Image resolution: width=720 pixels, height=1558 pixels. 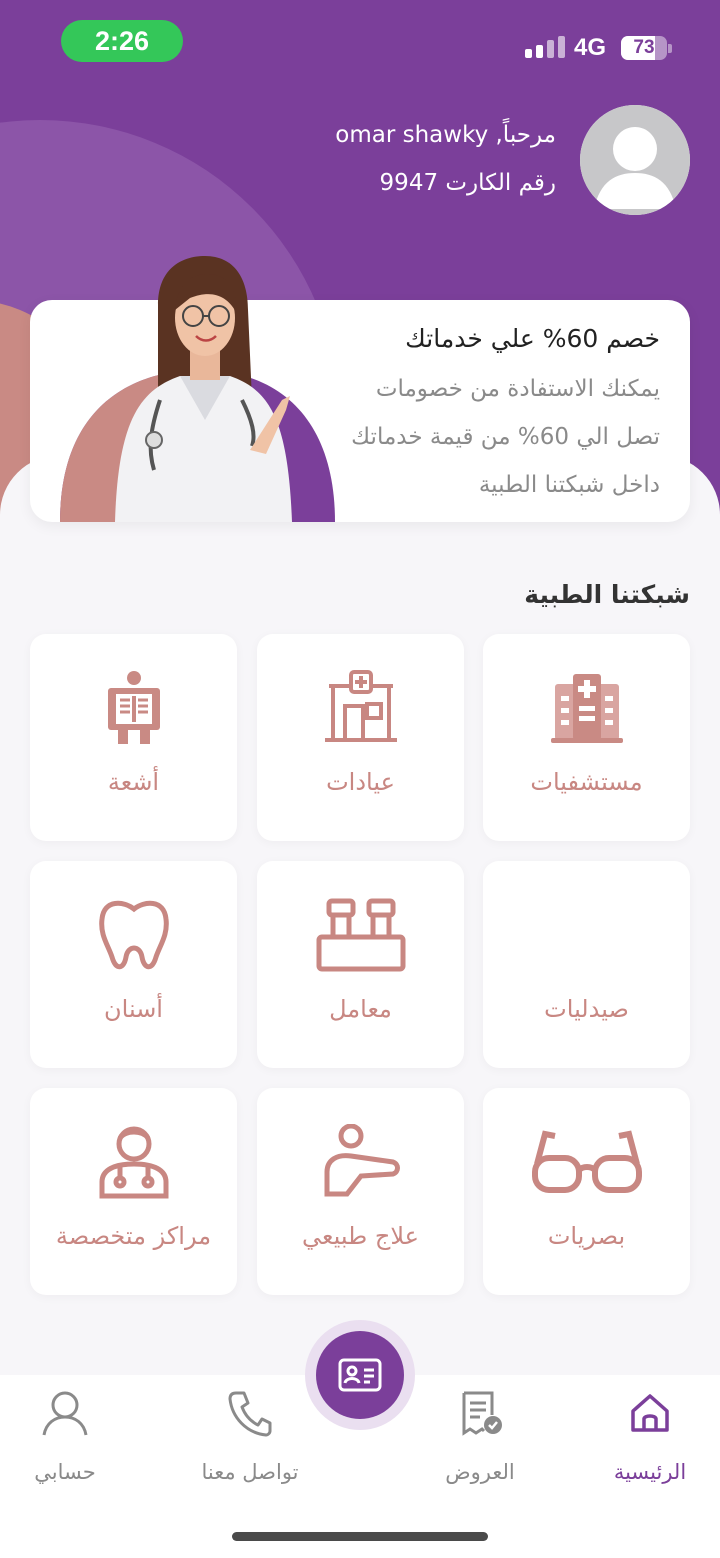 I want to click on tile-specialized-centers: مراكز متخصصة, so click(x=133, y=1191).